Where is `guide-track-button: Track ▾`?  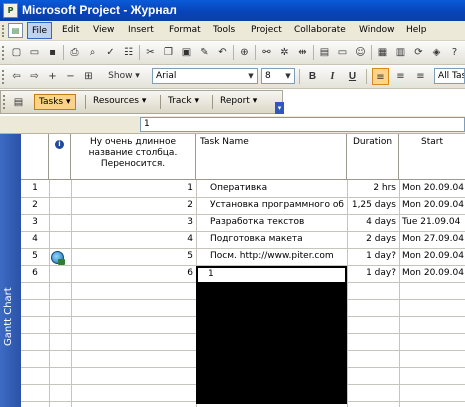 guide-track-button: Track ▾ is located at coordinates (183, 102).